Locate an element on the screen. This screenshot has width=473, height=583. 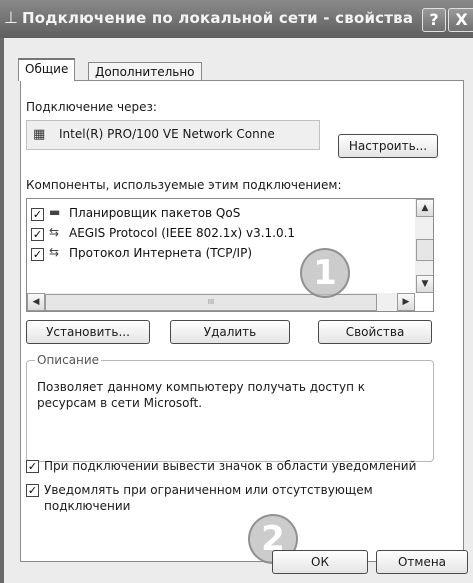
scroll-right-icon: ▶ is located at coordinates (406, 302).